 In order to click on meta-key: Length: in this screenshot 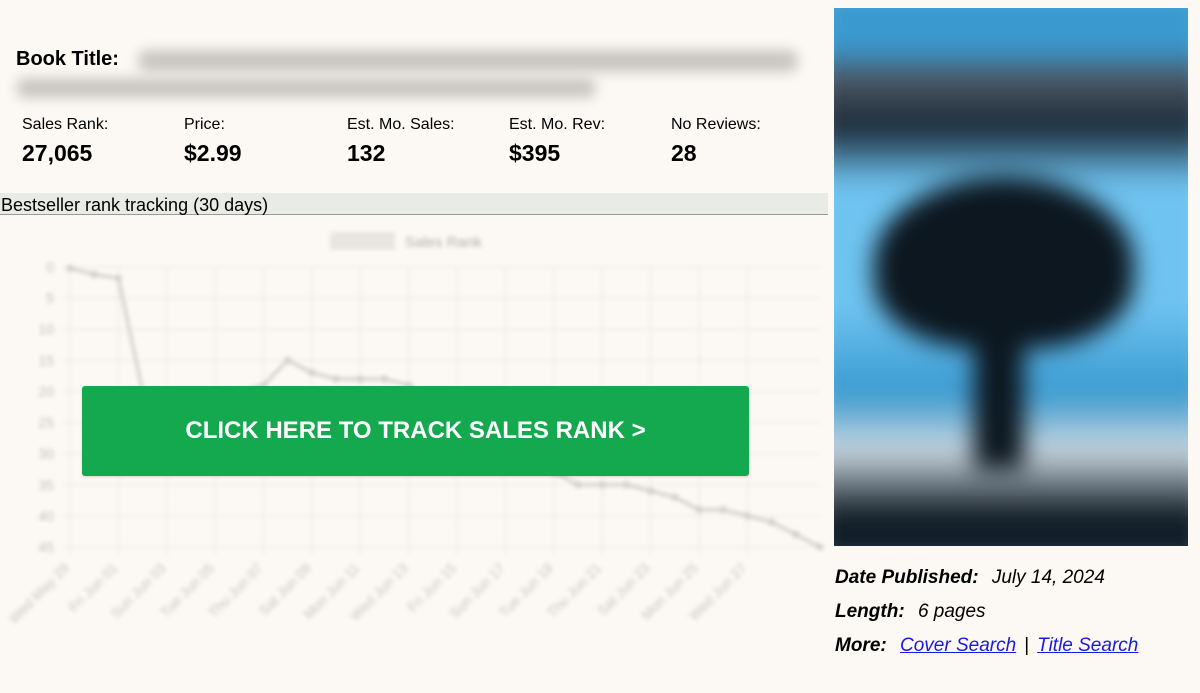, I will do `click(870, 611)`.